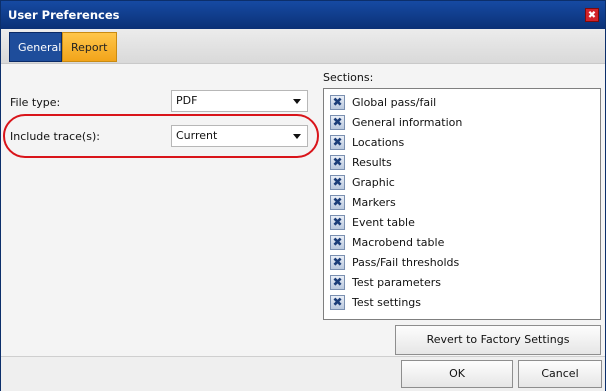  What do you see at coordinates (460, 303) in the screenshot?
I see `section-item-test-settings: ✖ Test settings` at bounding box center [460, 303].